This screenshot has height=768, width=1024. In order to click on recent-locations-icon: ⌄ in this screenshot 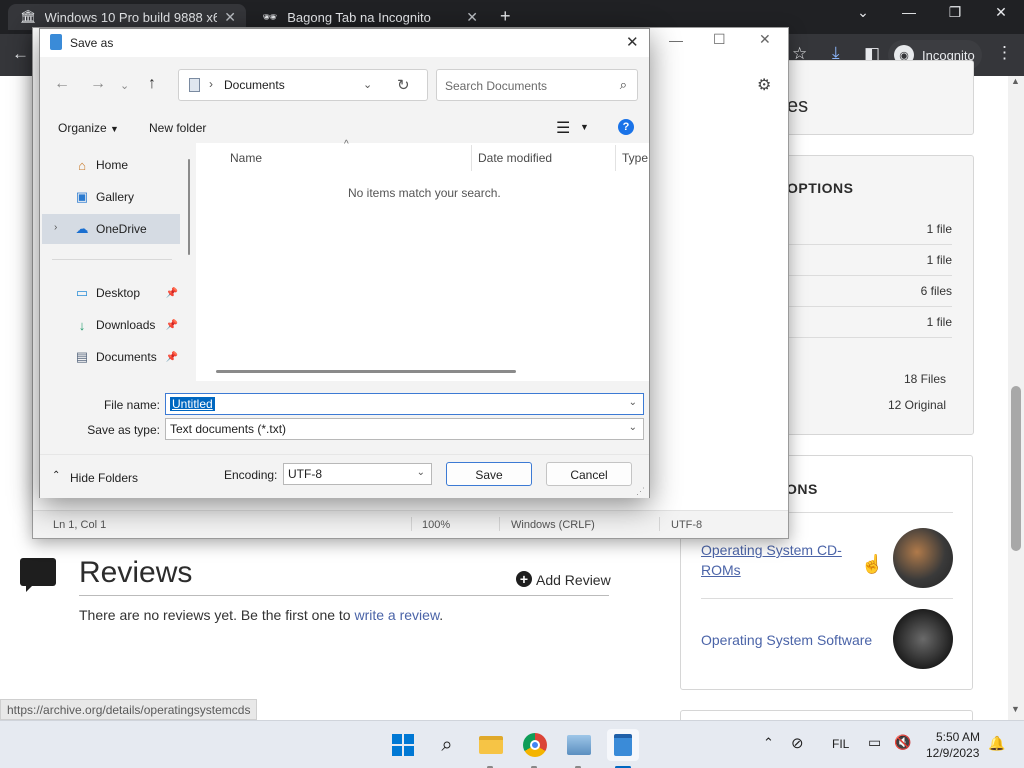, I will do `click(124, 85)`.